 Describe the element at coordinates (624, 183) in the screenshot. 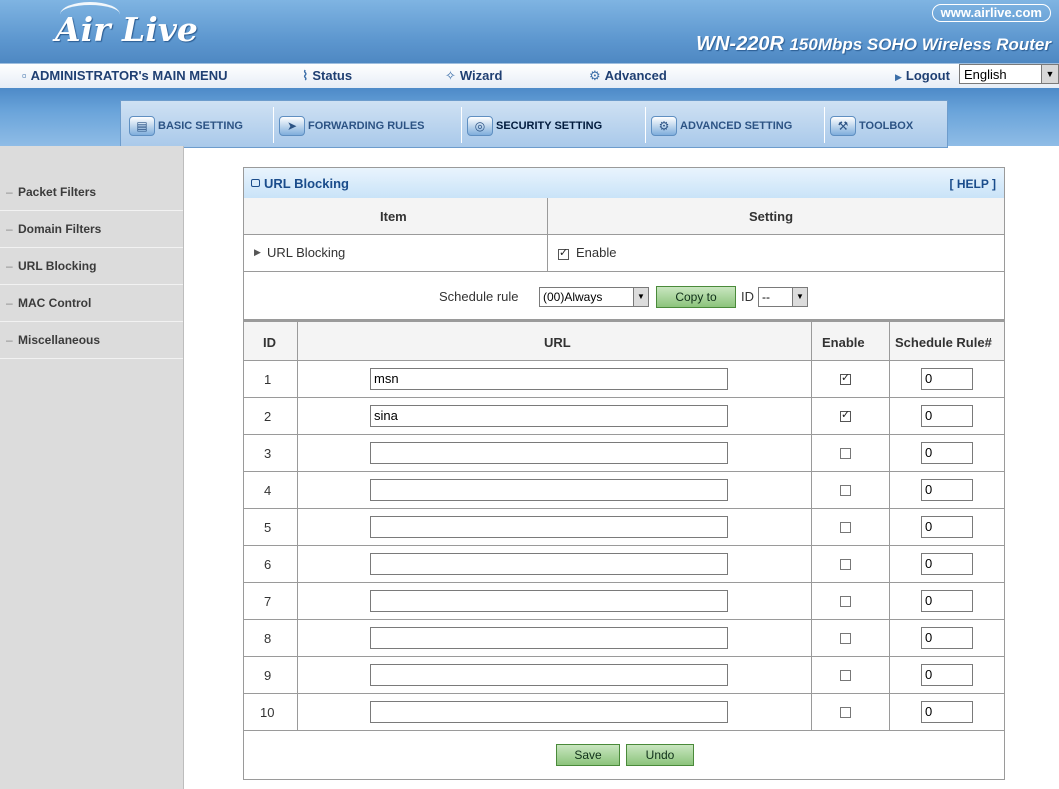

I see `panel-title-bar: URL Blocking [ HELP ]` at that location.